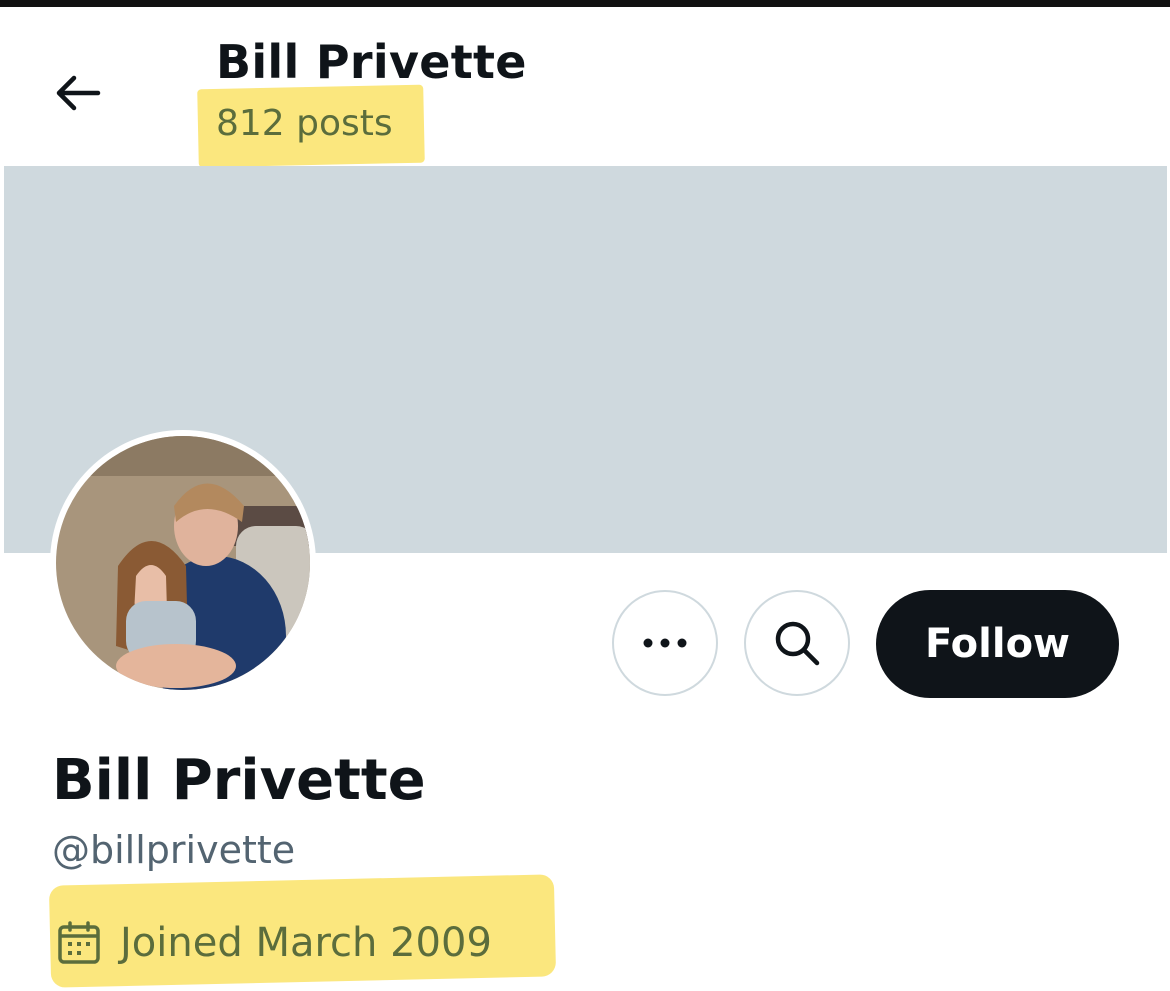 The width and height of the screenshot is (1170, 991). Describe the element at coordinates (306, 943) in the screenshot. I see `joined-date: Joined March 2009` at that location.